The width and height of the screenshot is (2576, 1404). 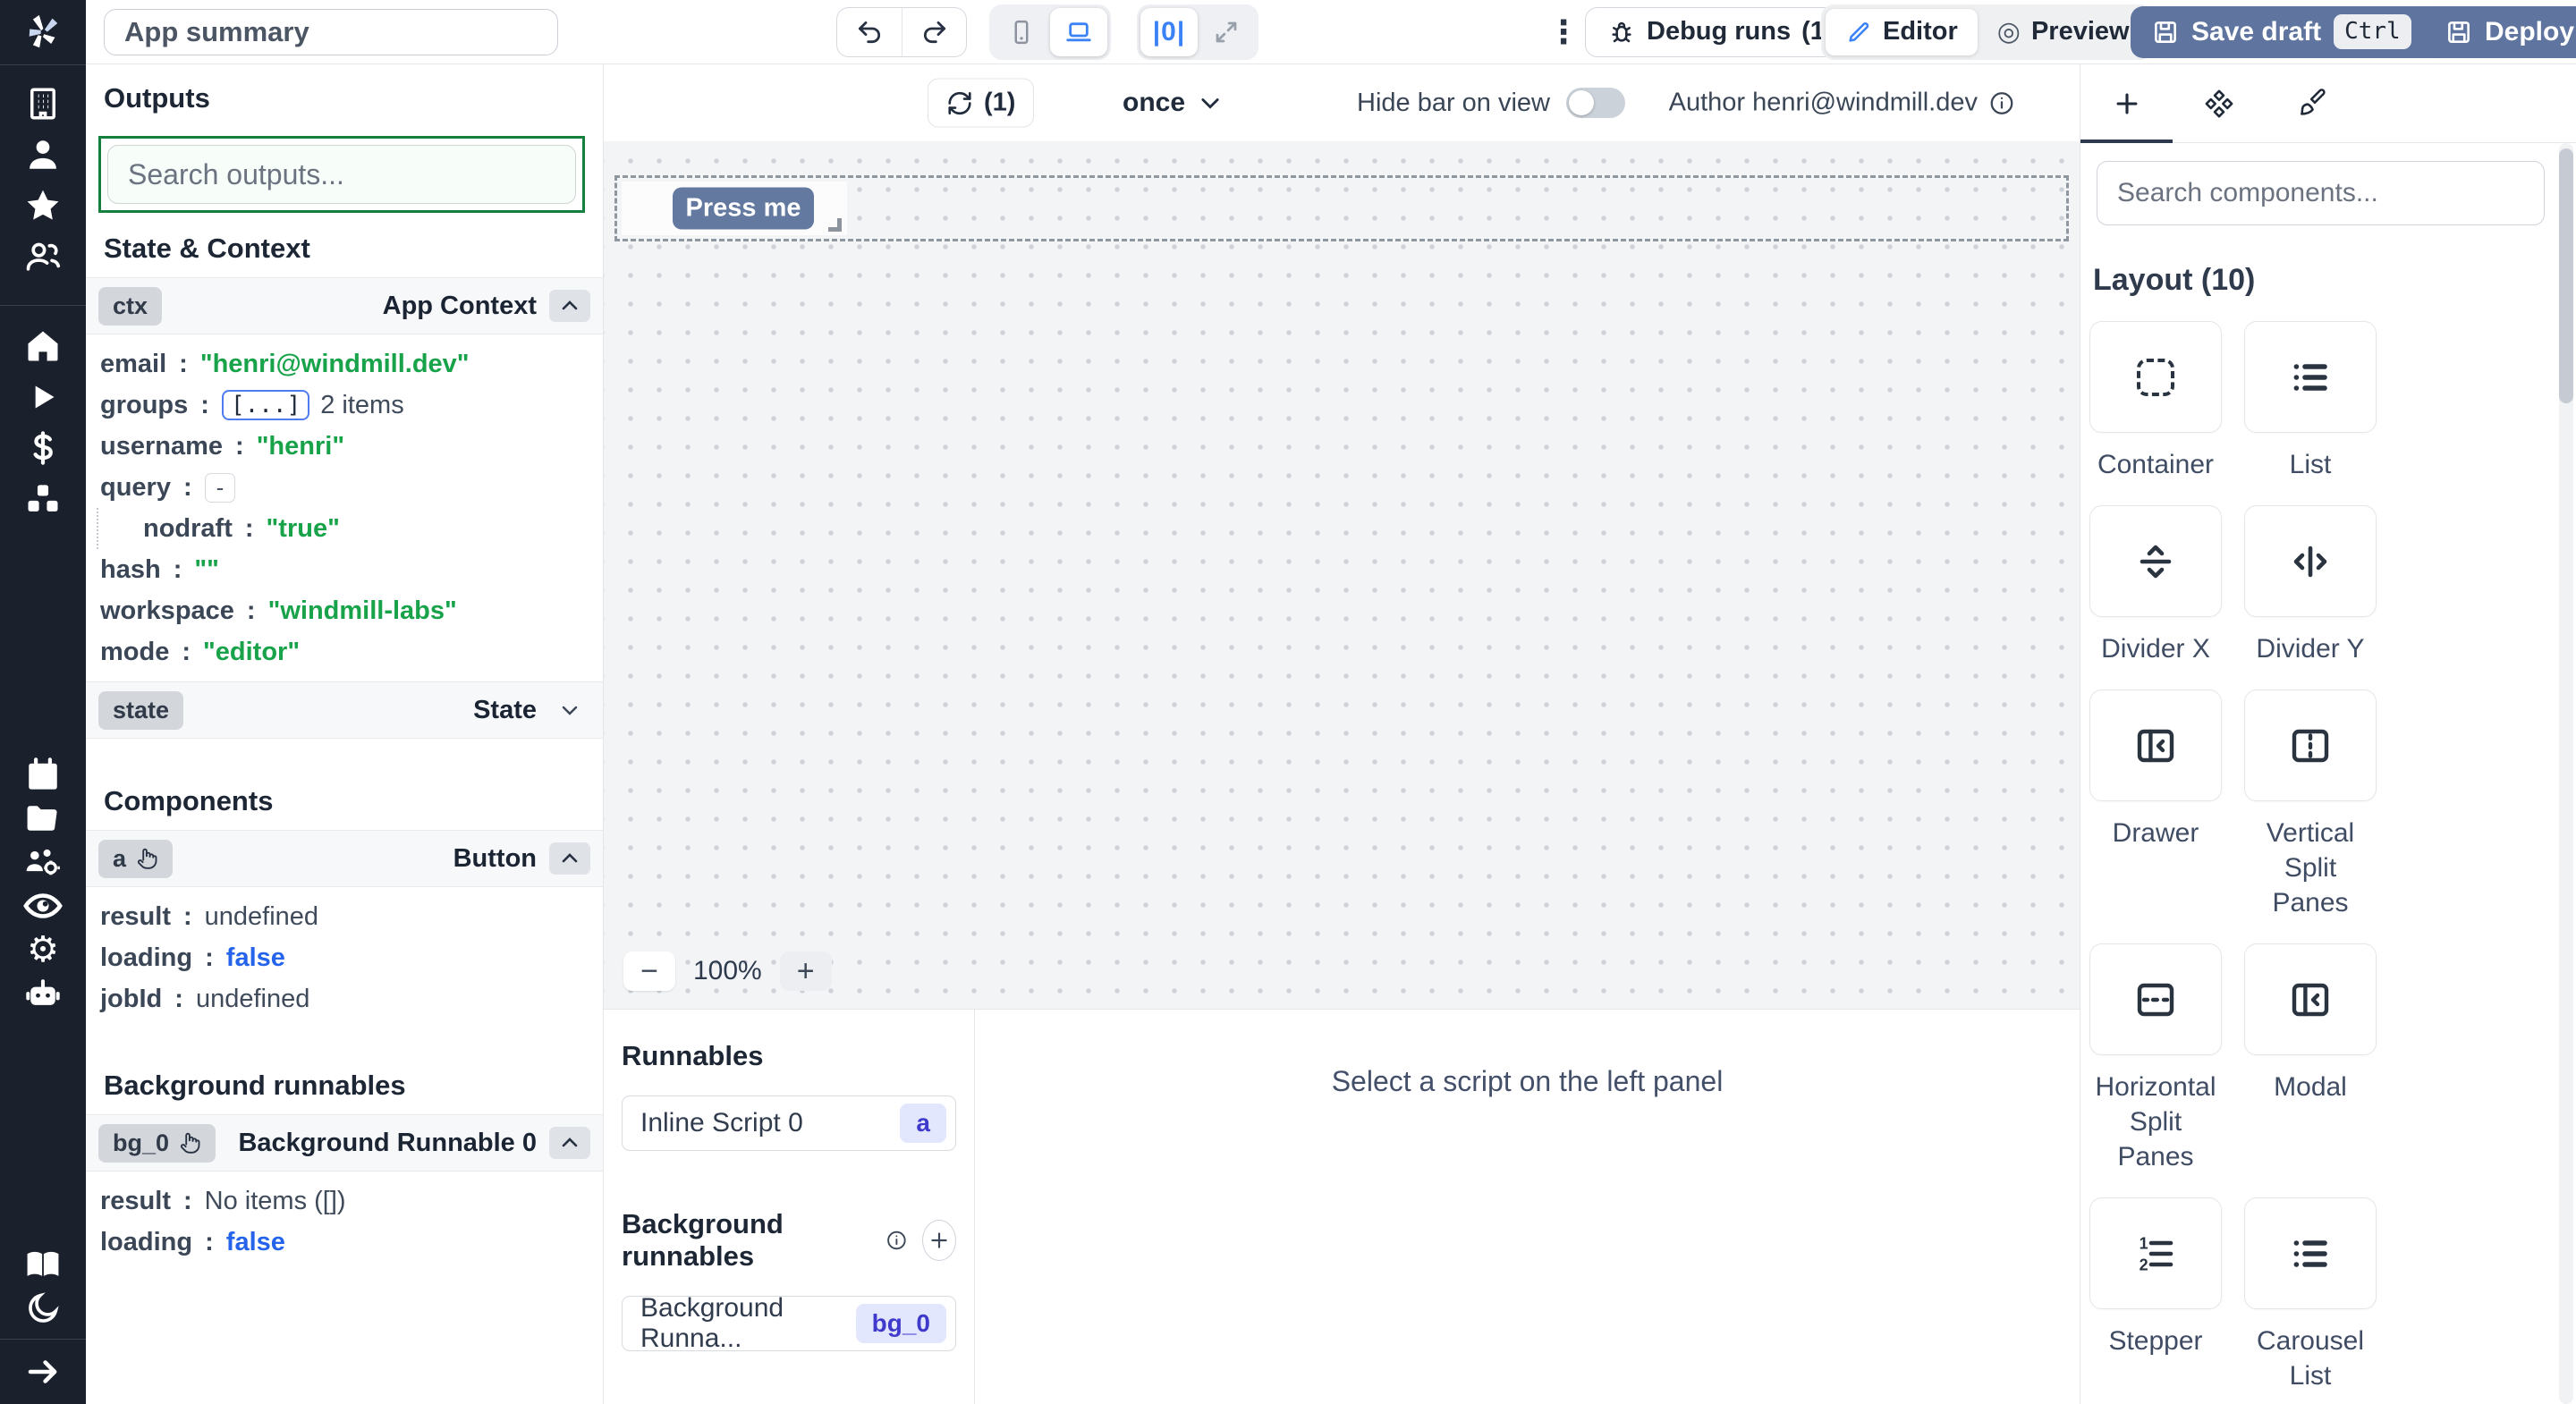 I want to click on zoom-out-button: −, so click(x=649, y=972).